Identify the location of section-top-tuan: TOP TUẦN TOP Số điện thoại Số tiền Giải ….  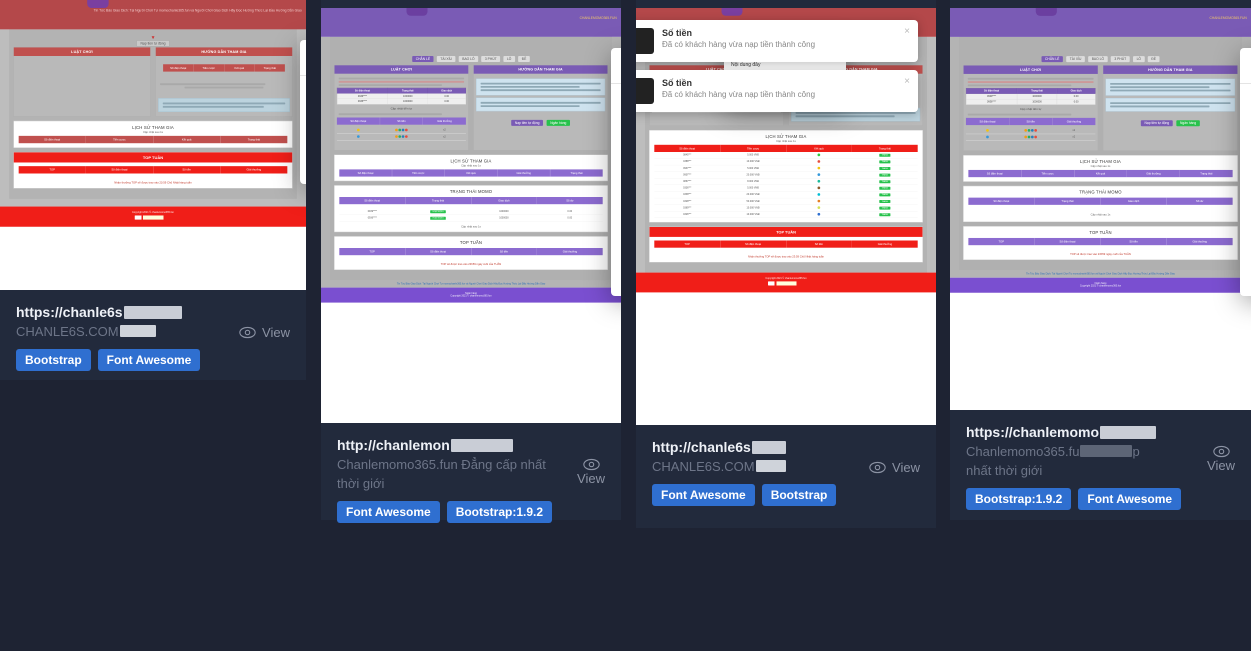
(1100, 243).